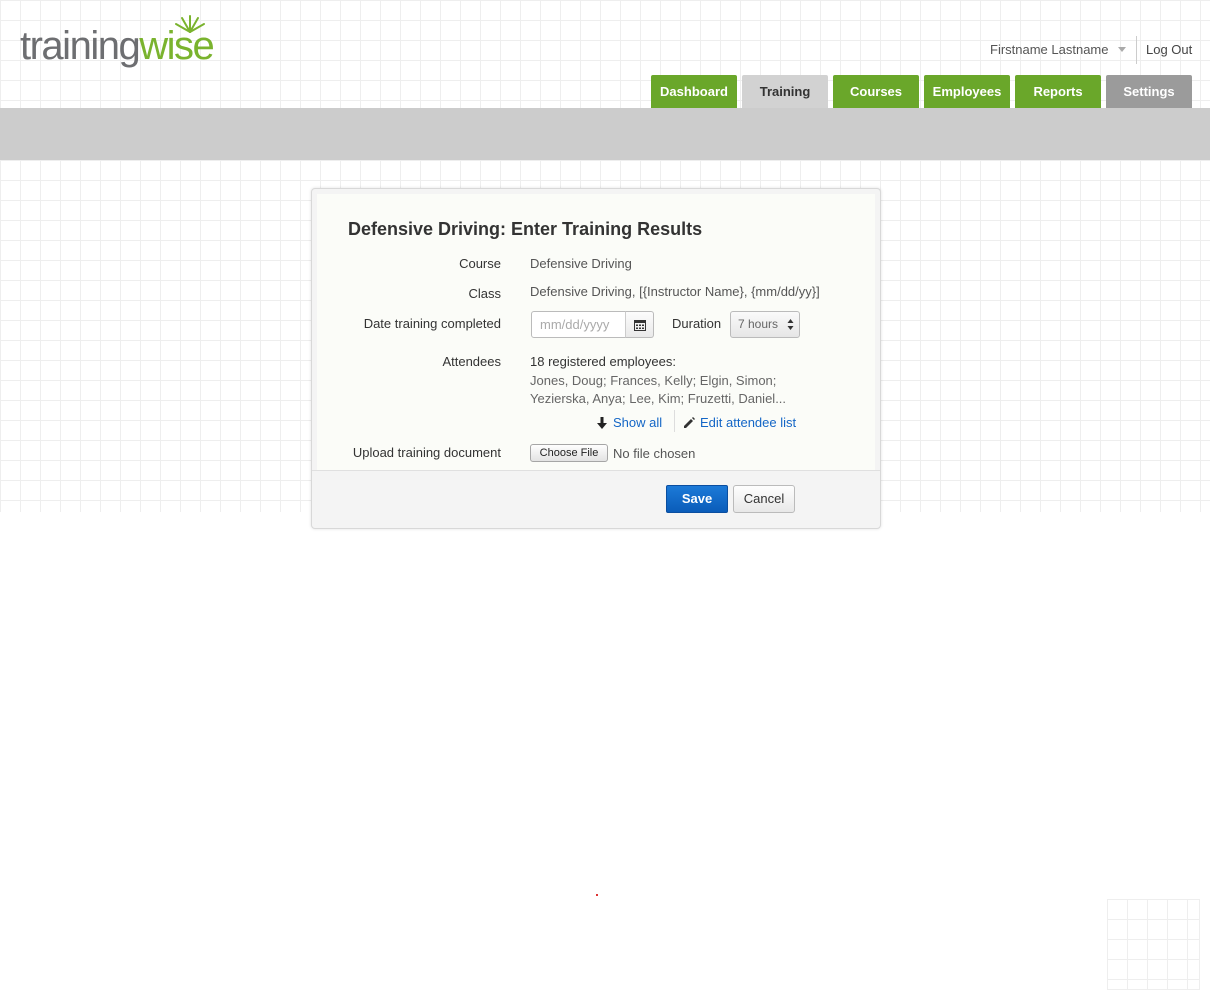 Image resolution: width=1210 pixels, height=1000 pixels. Describe the element at coordinates (484, 293) in the screenshot. I see `class-label: Class` at that location.